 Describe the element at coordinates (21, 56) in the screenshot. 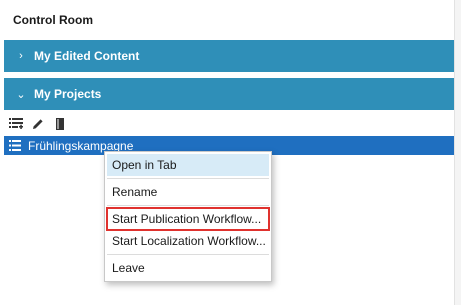

I see `chevron-right-icon: ›` at that location.